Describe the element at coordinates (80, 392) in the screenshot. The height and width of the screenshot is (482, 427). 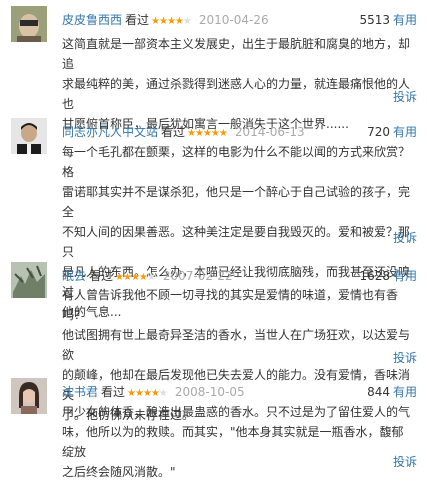
I see `username-link: 沈书君` at that location.